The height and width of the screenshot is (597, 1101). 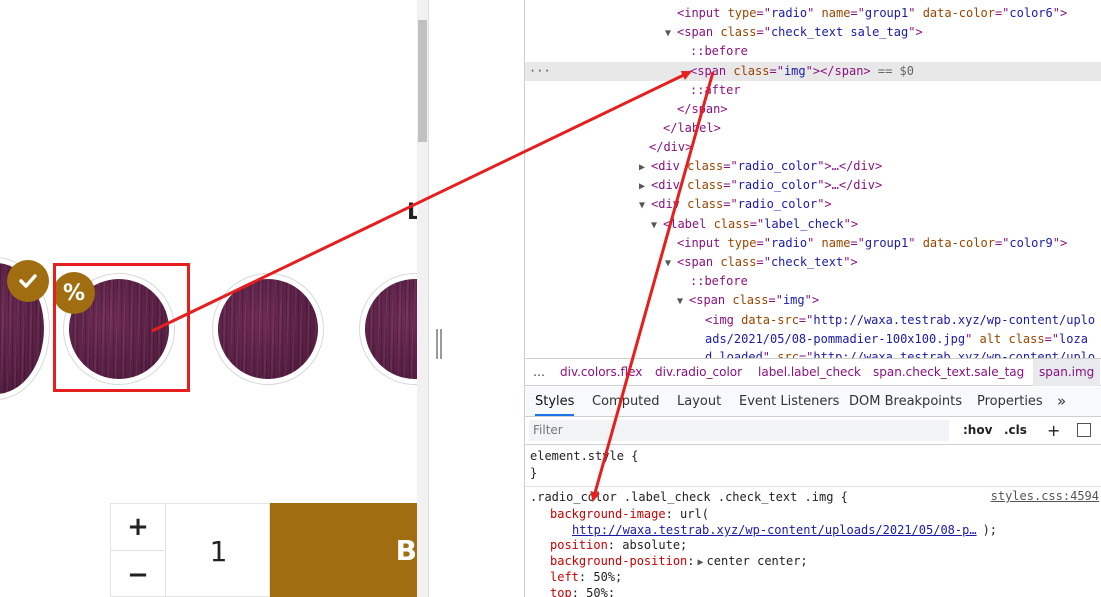 I want to click on prop-name: position, so click(x=579, y=545).